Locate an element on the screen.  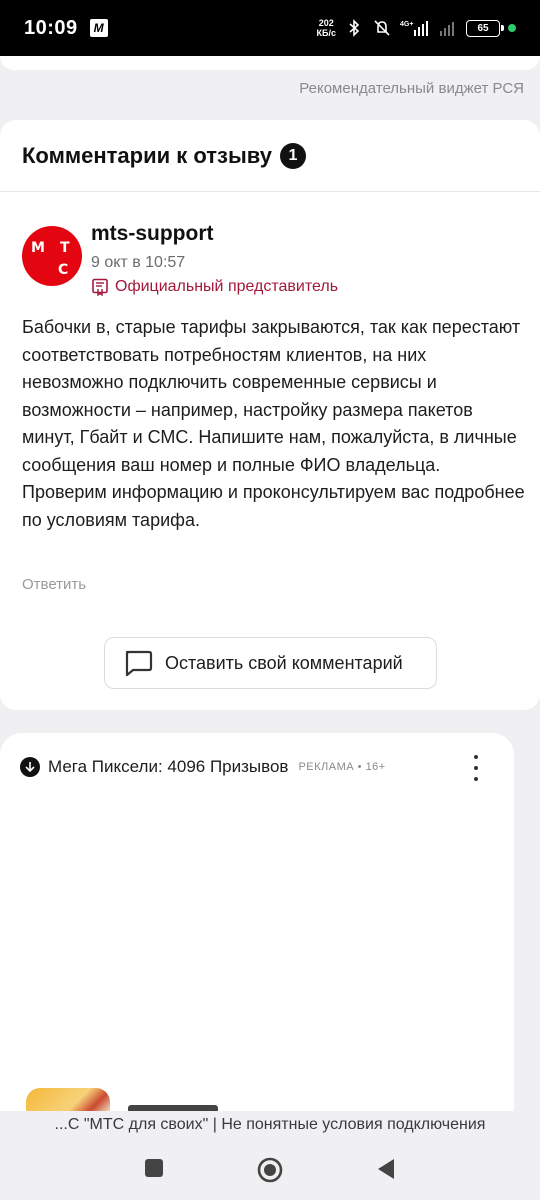
comments-count-badge: 1 is located at coordinates (292, 155).